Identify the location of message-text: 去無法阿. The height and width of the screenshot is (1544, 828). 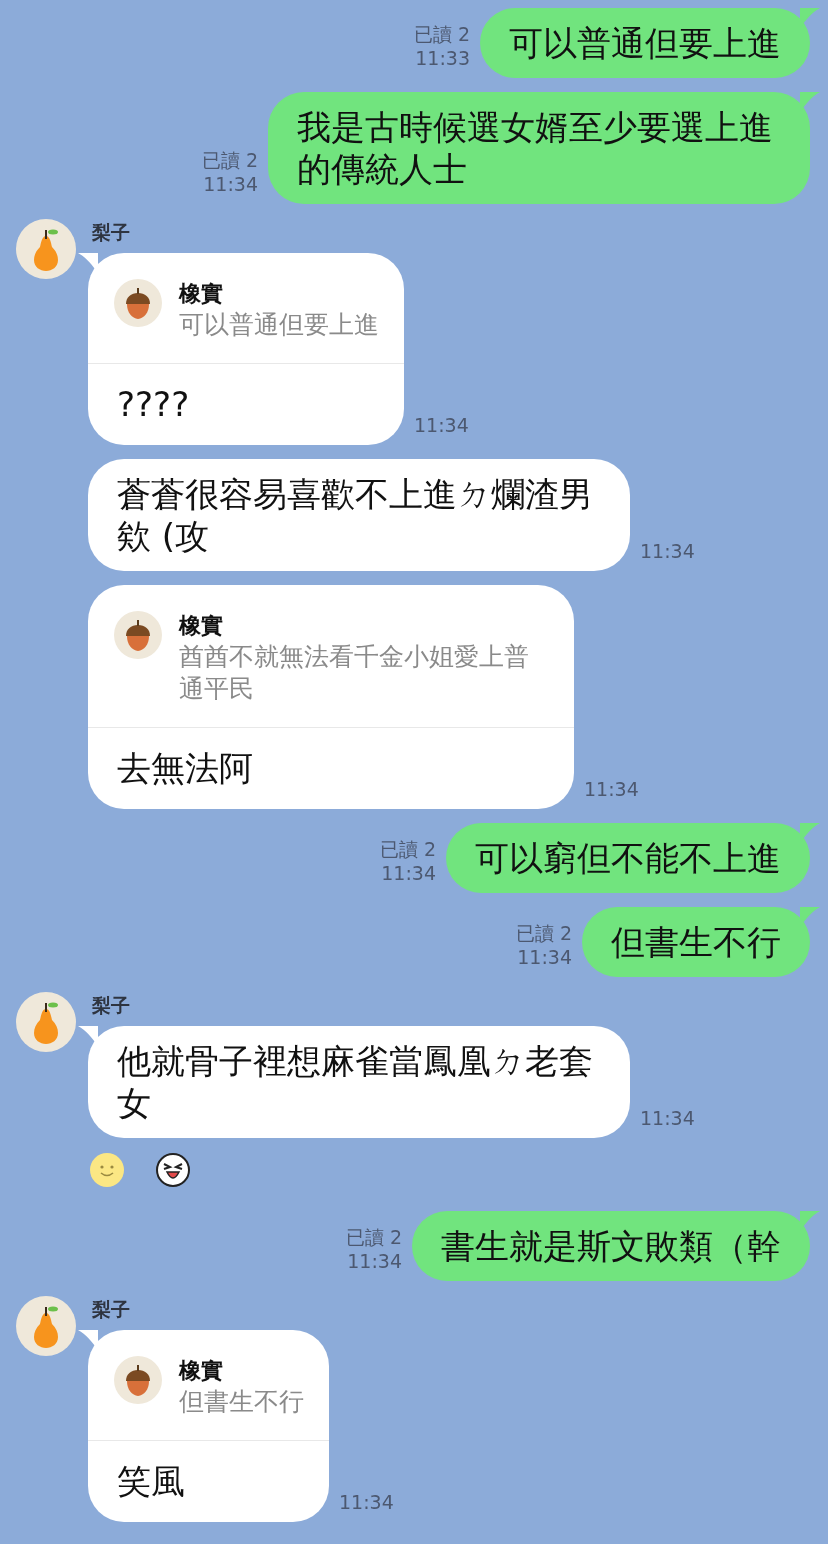
(185, 768).